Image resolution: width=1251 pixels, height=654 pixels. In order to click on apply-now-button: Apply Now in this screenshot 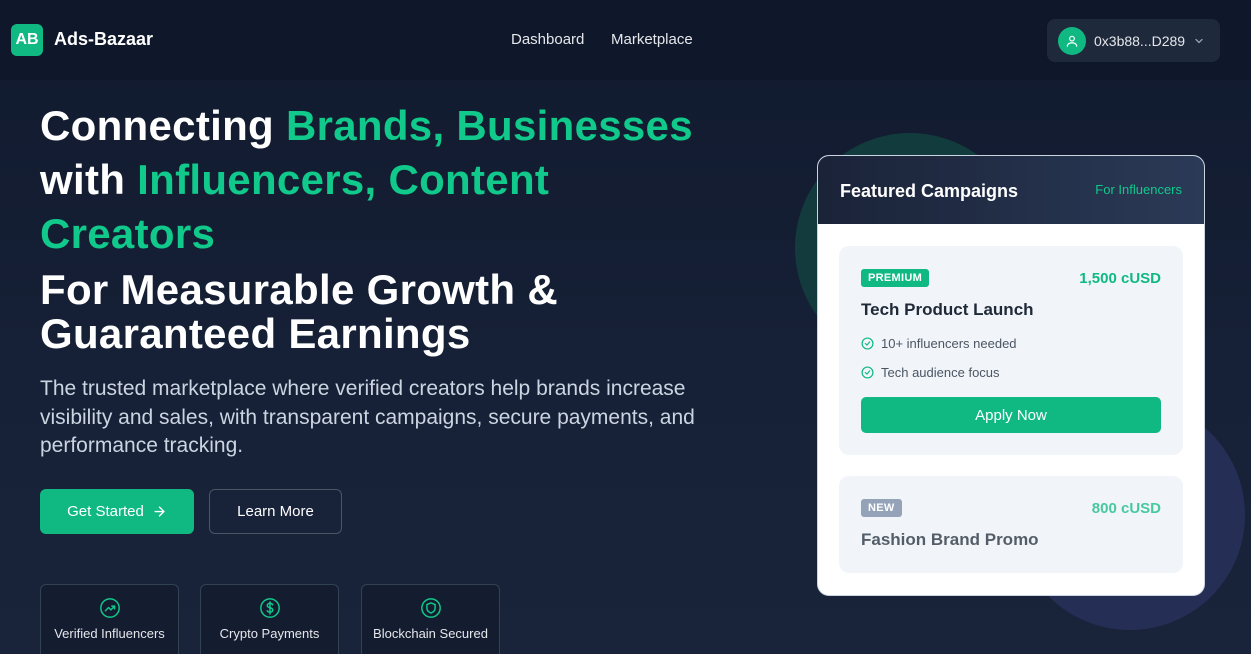, I will do `click(1011, 415)`.